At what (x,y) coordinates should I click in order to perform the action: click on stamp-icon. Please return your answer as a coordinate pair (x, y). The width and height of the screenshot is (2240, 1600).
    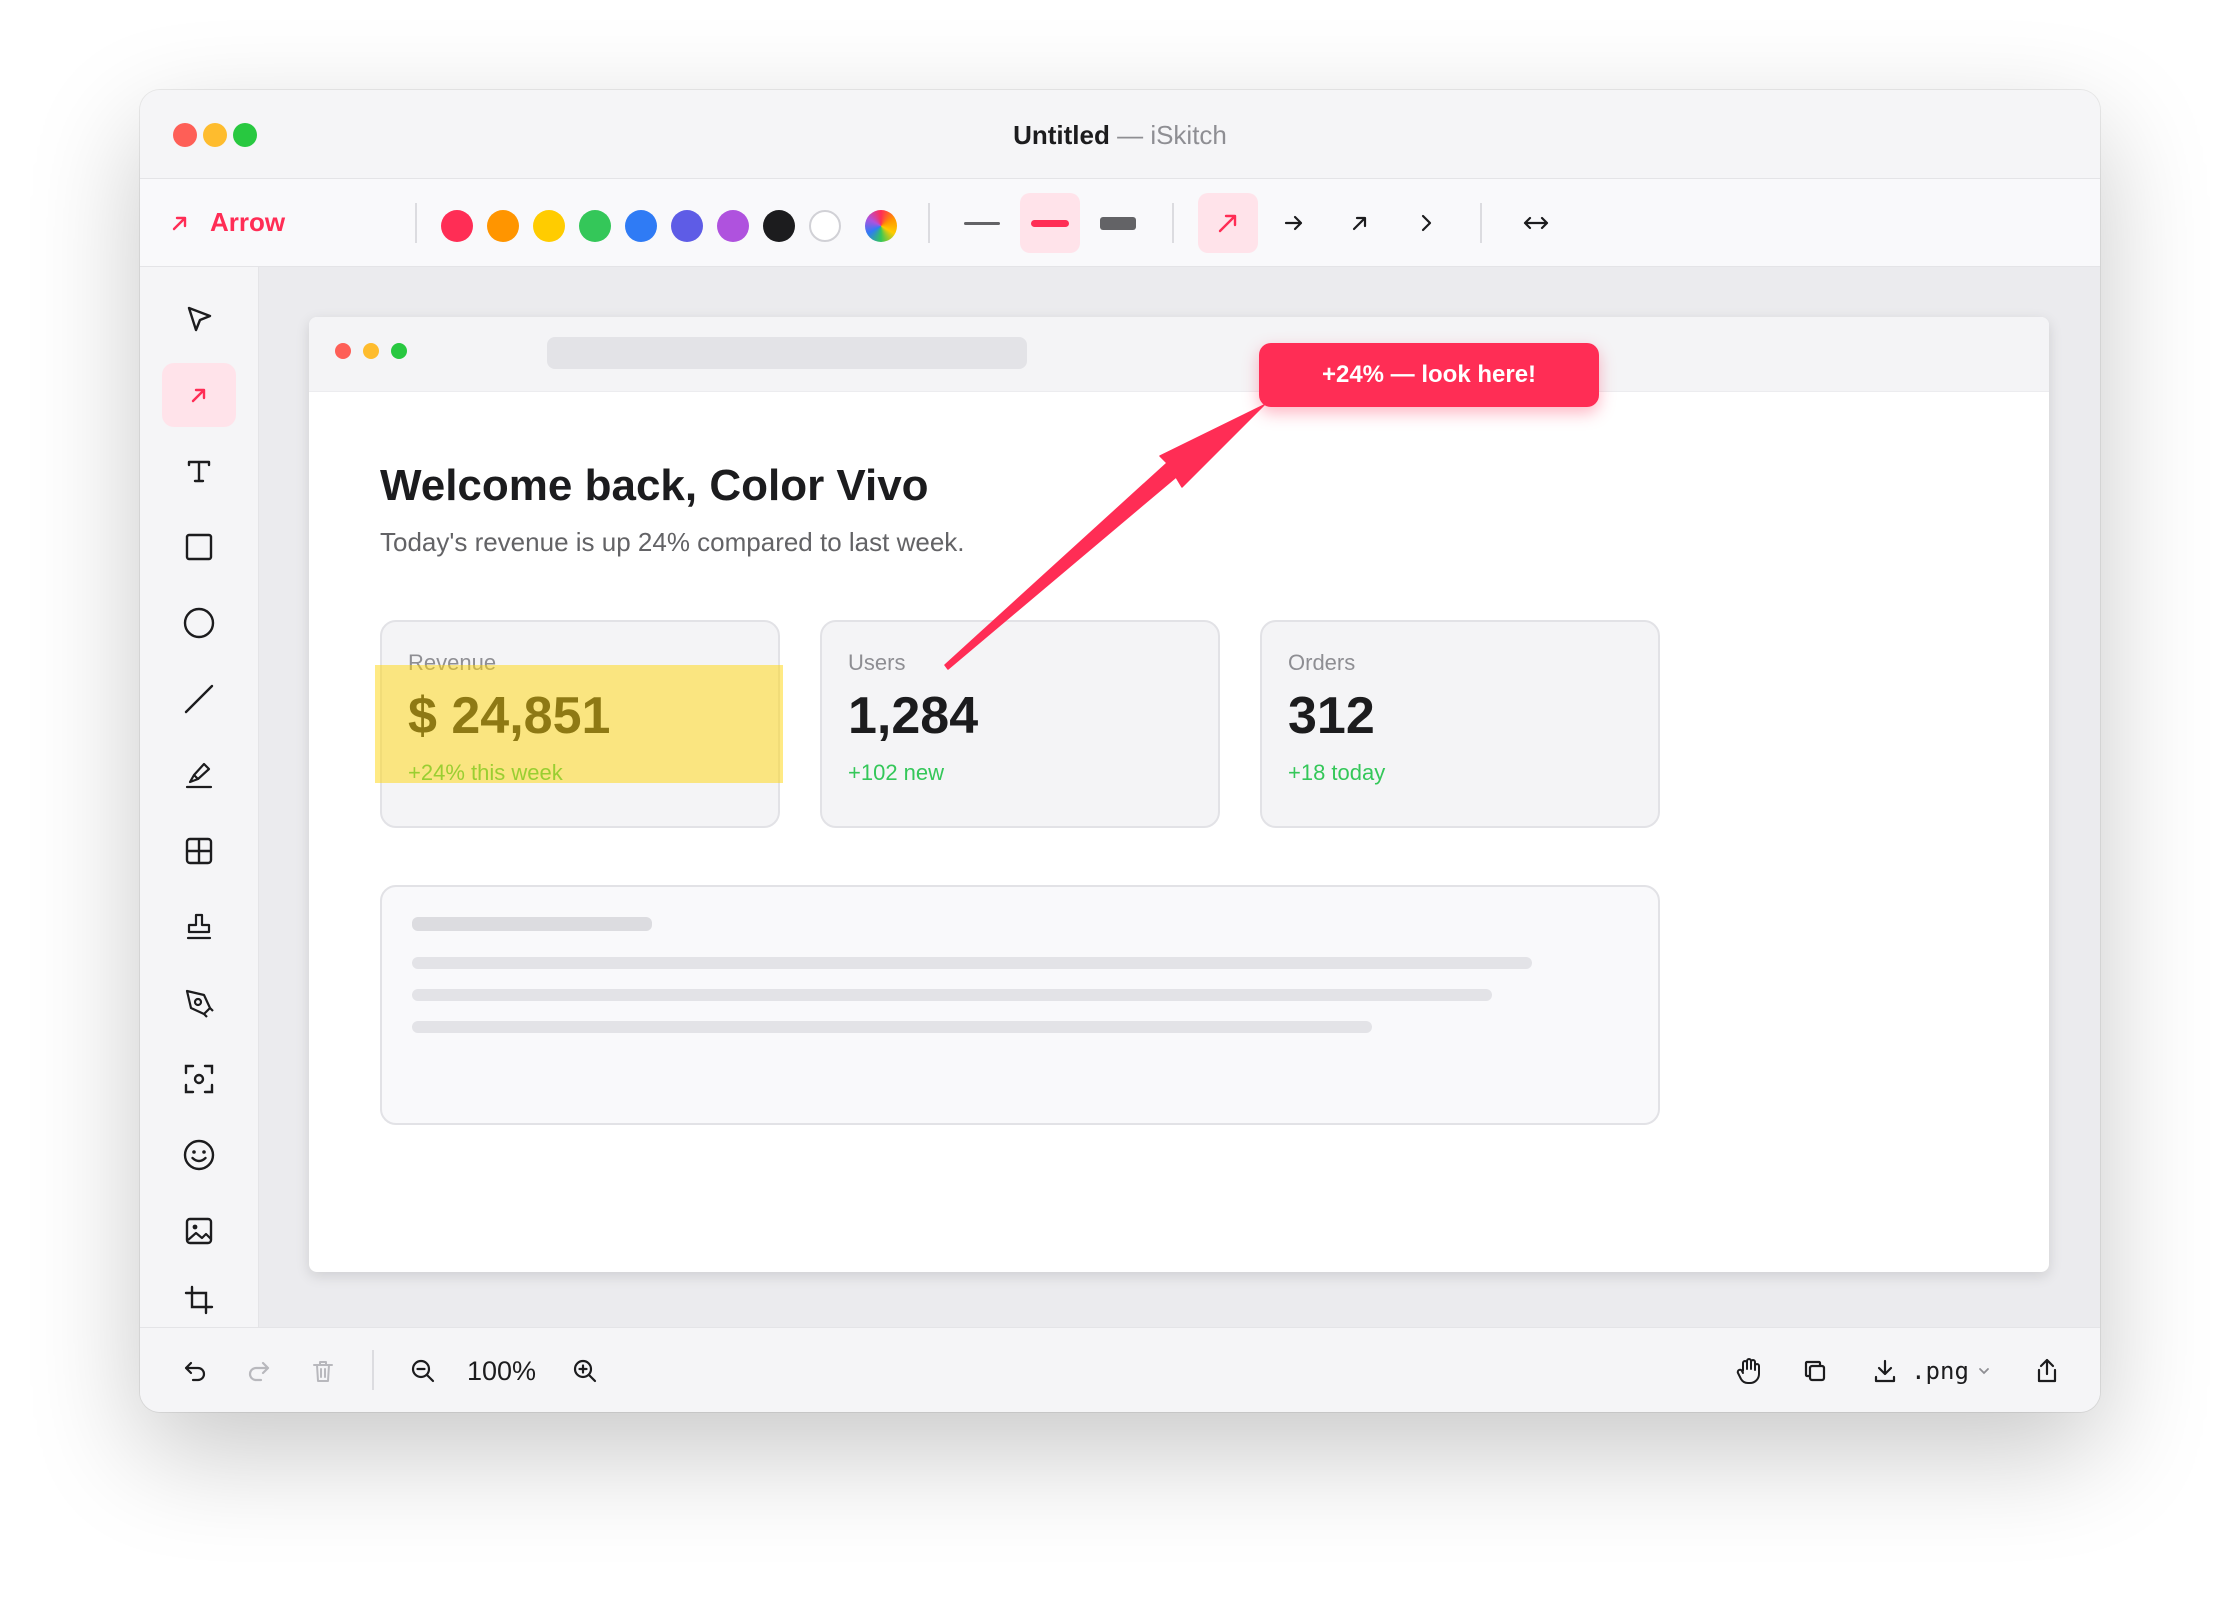
    Looking at the image, I should click on (199, 926).